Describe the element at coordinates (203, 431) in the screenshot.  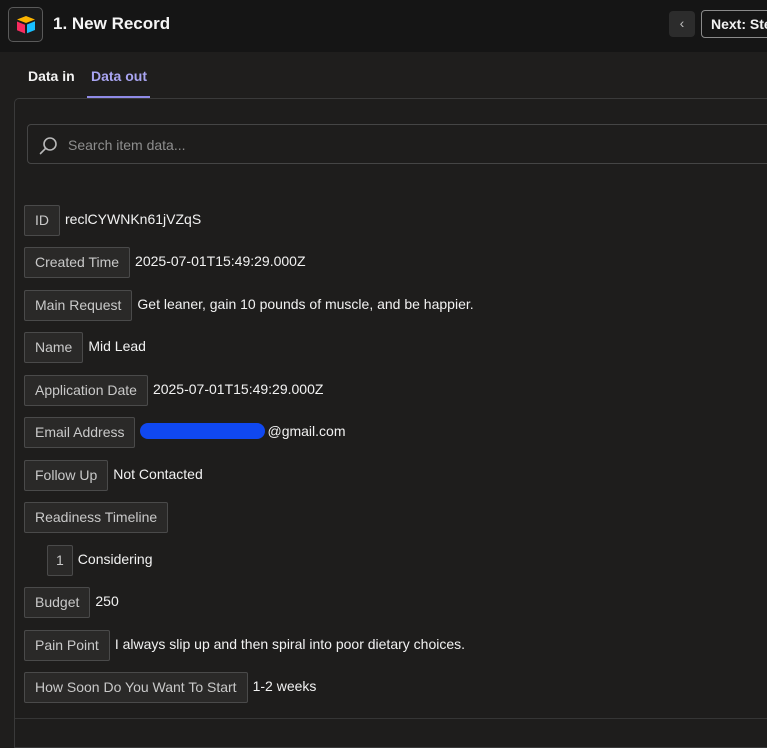
I see `redaction-mark` at that location.